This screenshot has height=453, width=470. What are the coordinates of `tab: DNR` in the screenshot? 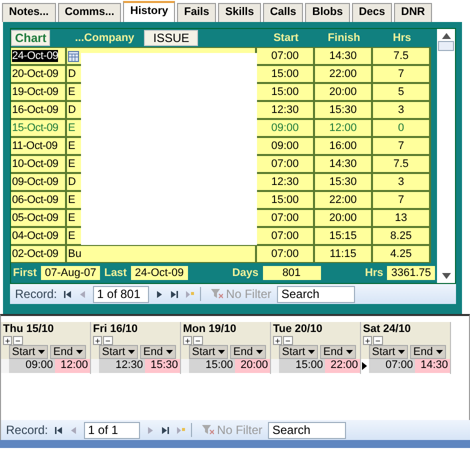 It's located at (413, 12).